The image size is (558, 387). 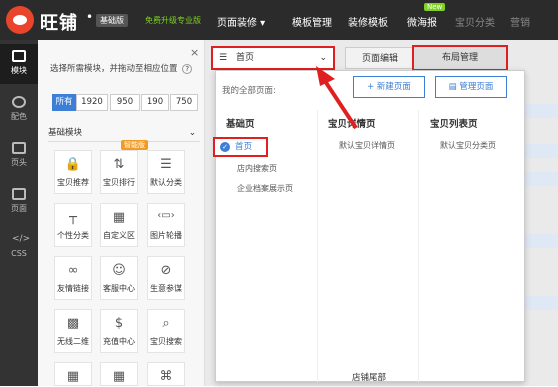 I want to click on check-icon: ✓, so click(x=225, y=147).